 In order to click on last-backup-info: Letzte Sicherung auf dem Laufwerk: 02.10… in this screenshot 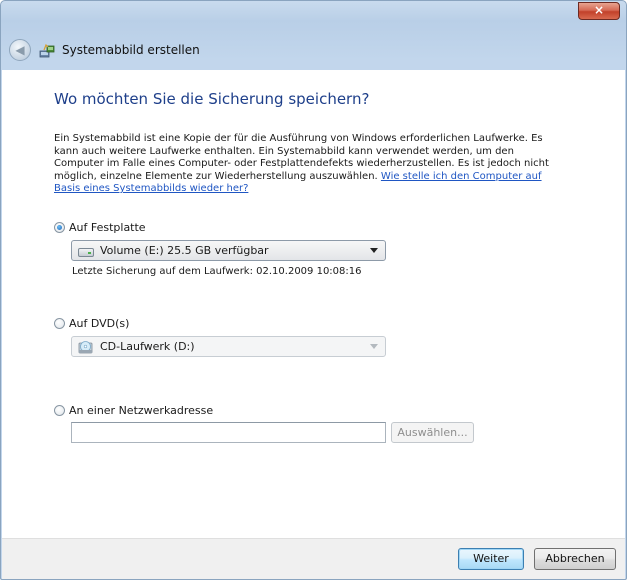, I will do `click(217, 271)`.